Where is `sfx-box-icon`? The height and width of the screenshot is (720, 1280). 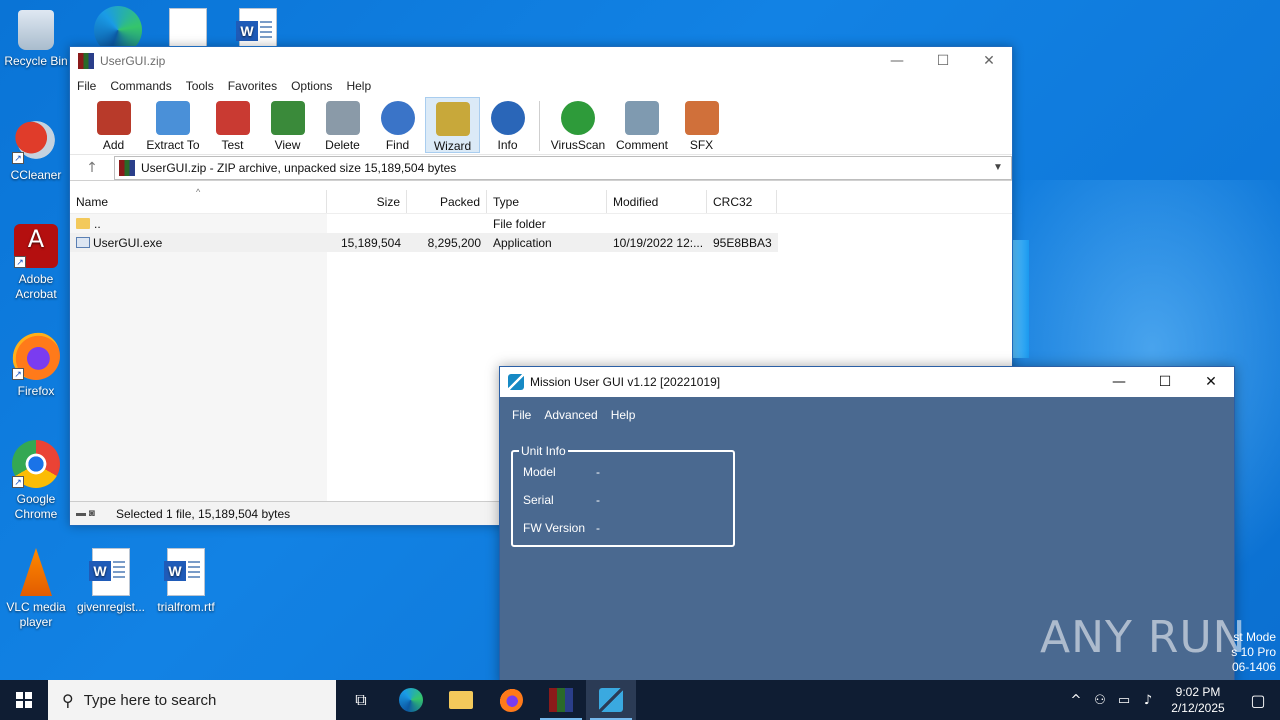
sfx-box-icon is located at coordinates (701, 118).